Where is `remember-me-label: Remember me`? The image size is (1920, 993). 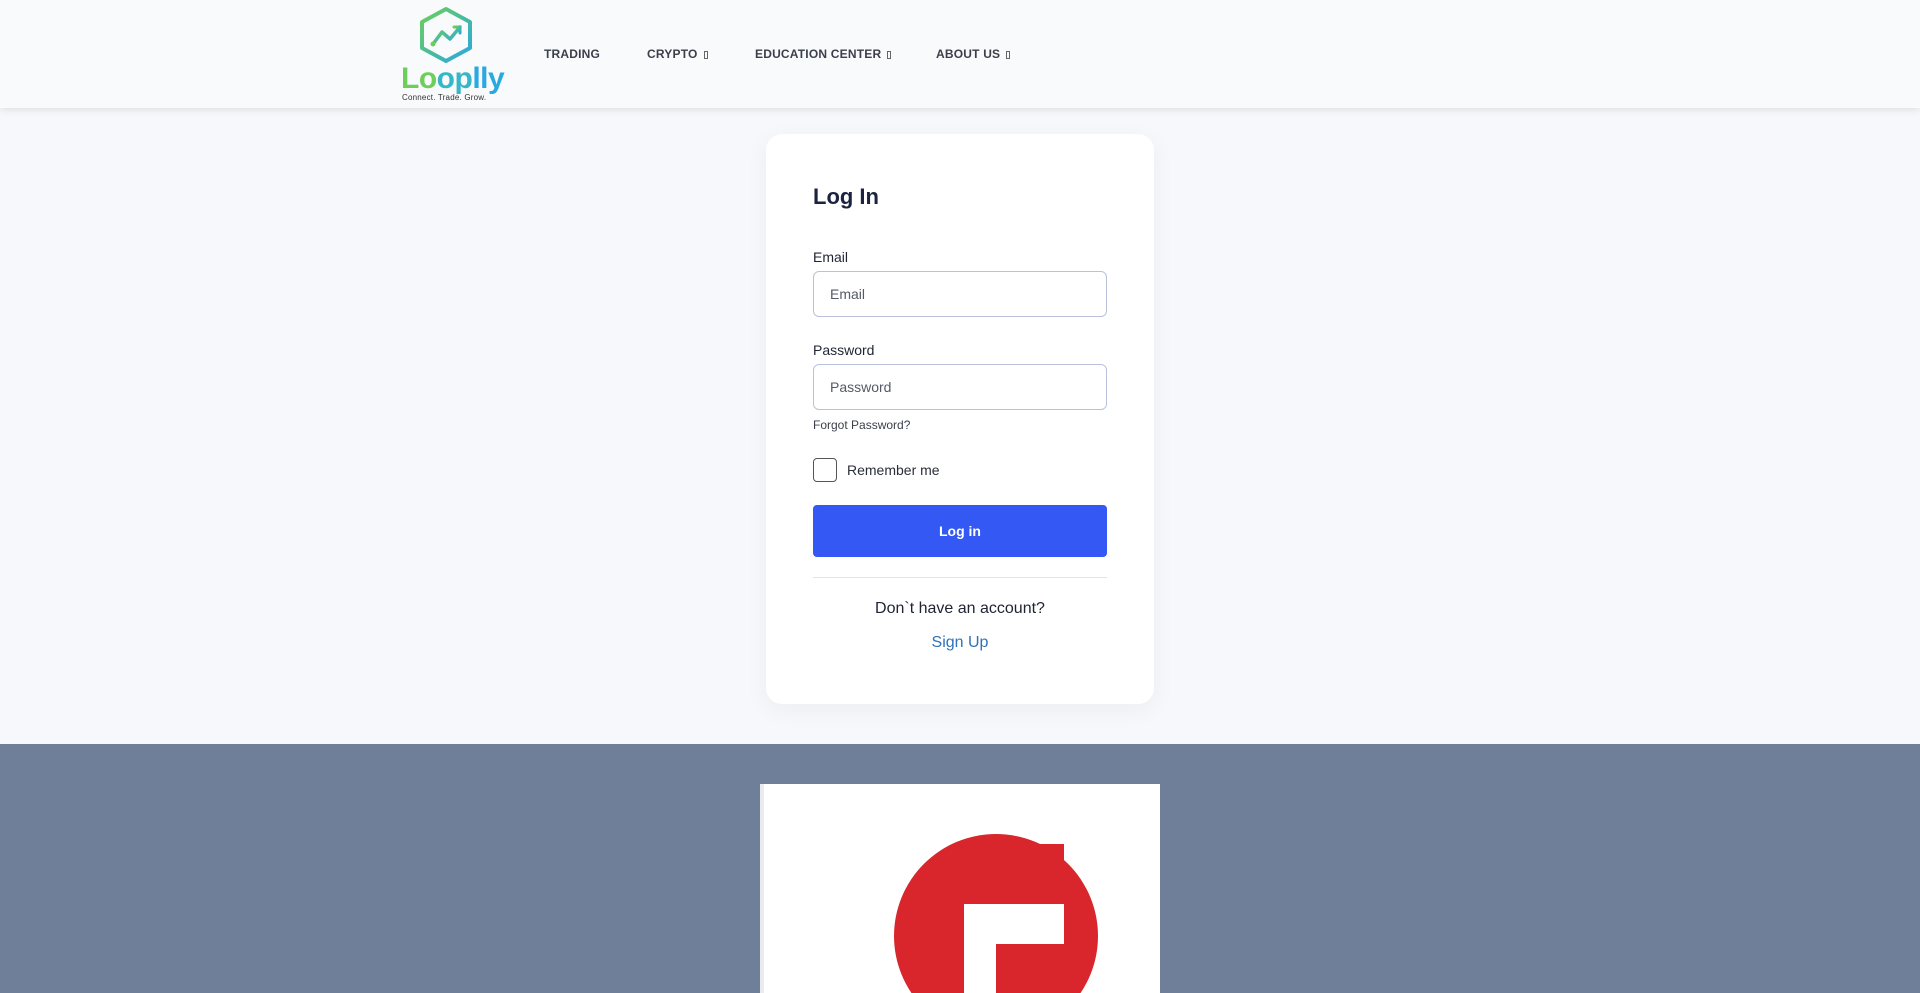
remember-me-label: Remember me is located at coordinates (893, 470).